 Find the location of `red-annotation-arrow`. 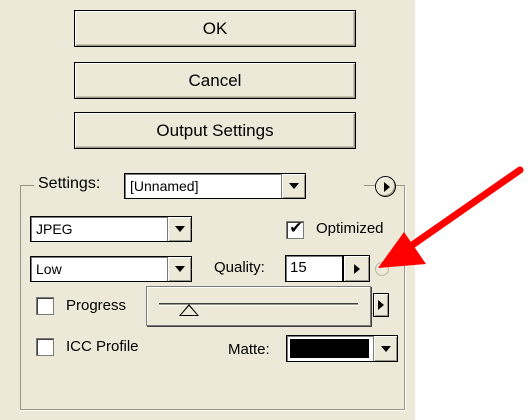

red-annotation-arrow is located at coordinates (451, 217).